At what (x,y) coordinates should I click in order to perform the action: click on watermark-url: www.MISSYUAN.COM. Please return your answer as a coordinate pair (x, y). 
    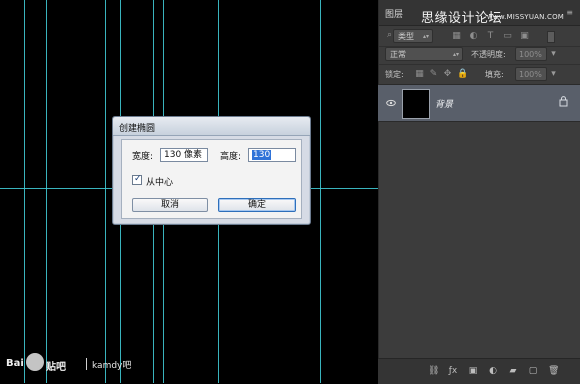
    Looking at the image, I should click on (526, 17).